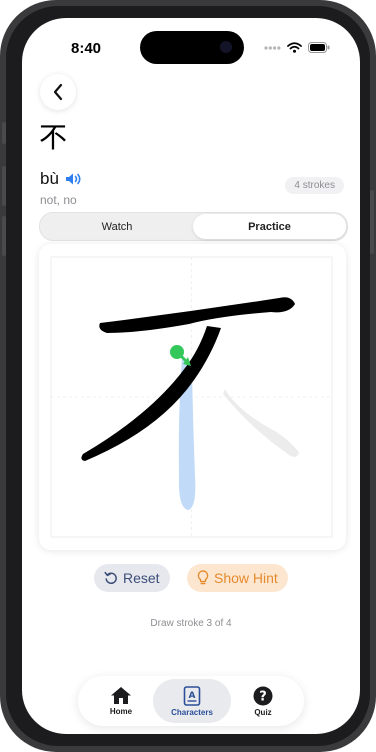  I want to click on pinyin-row: bù, so click(61, 179).